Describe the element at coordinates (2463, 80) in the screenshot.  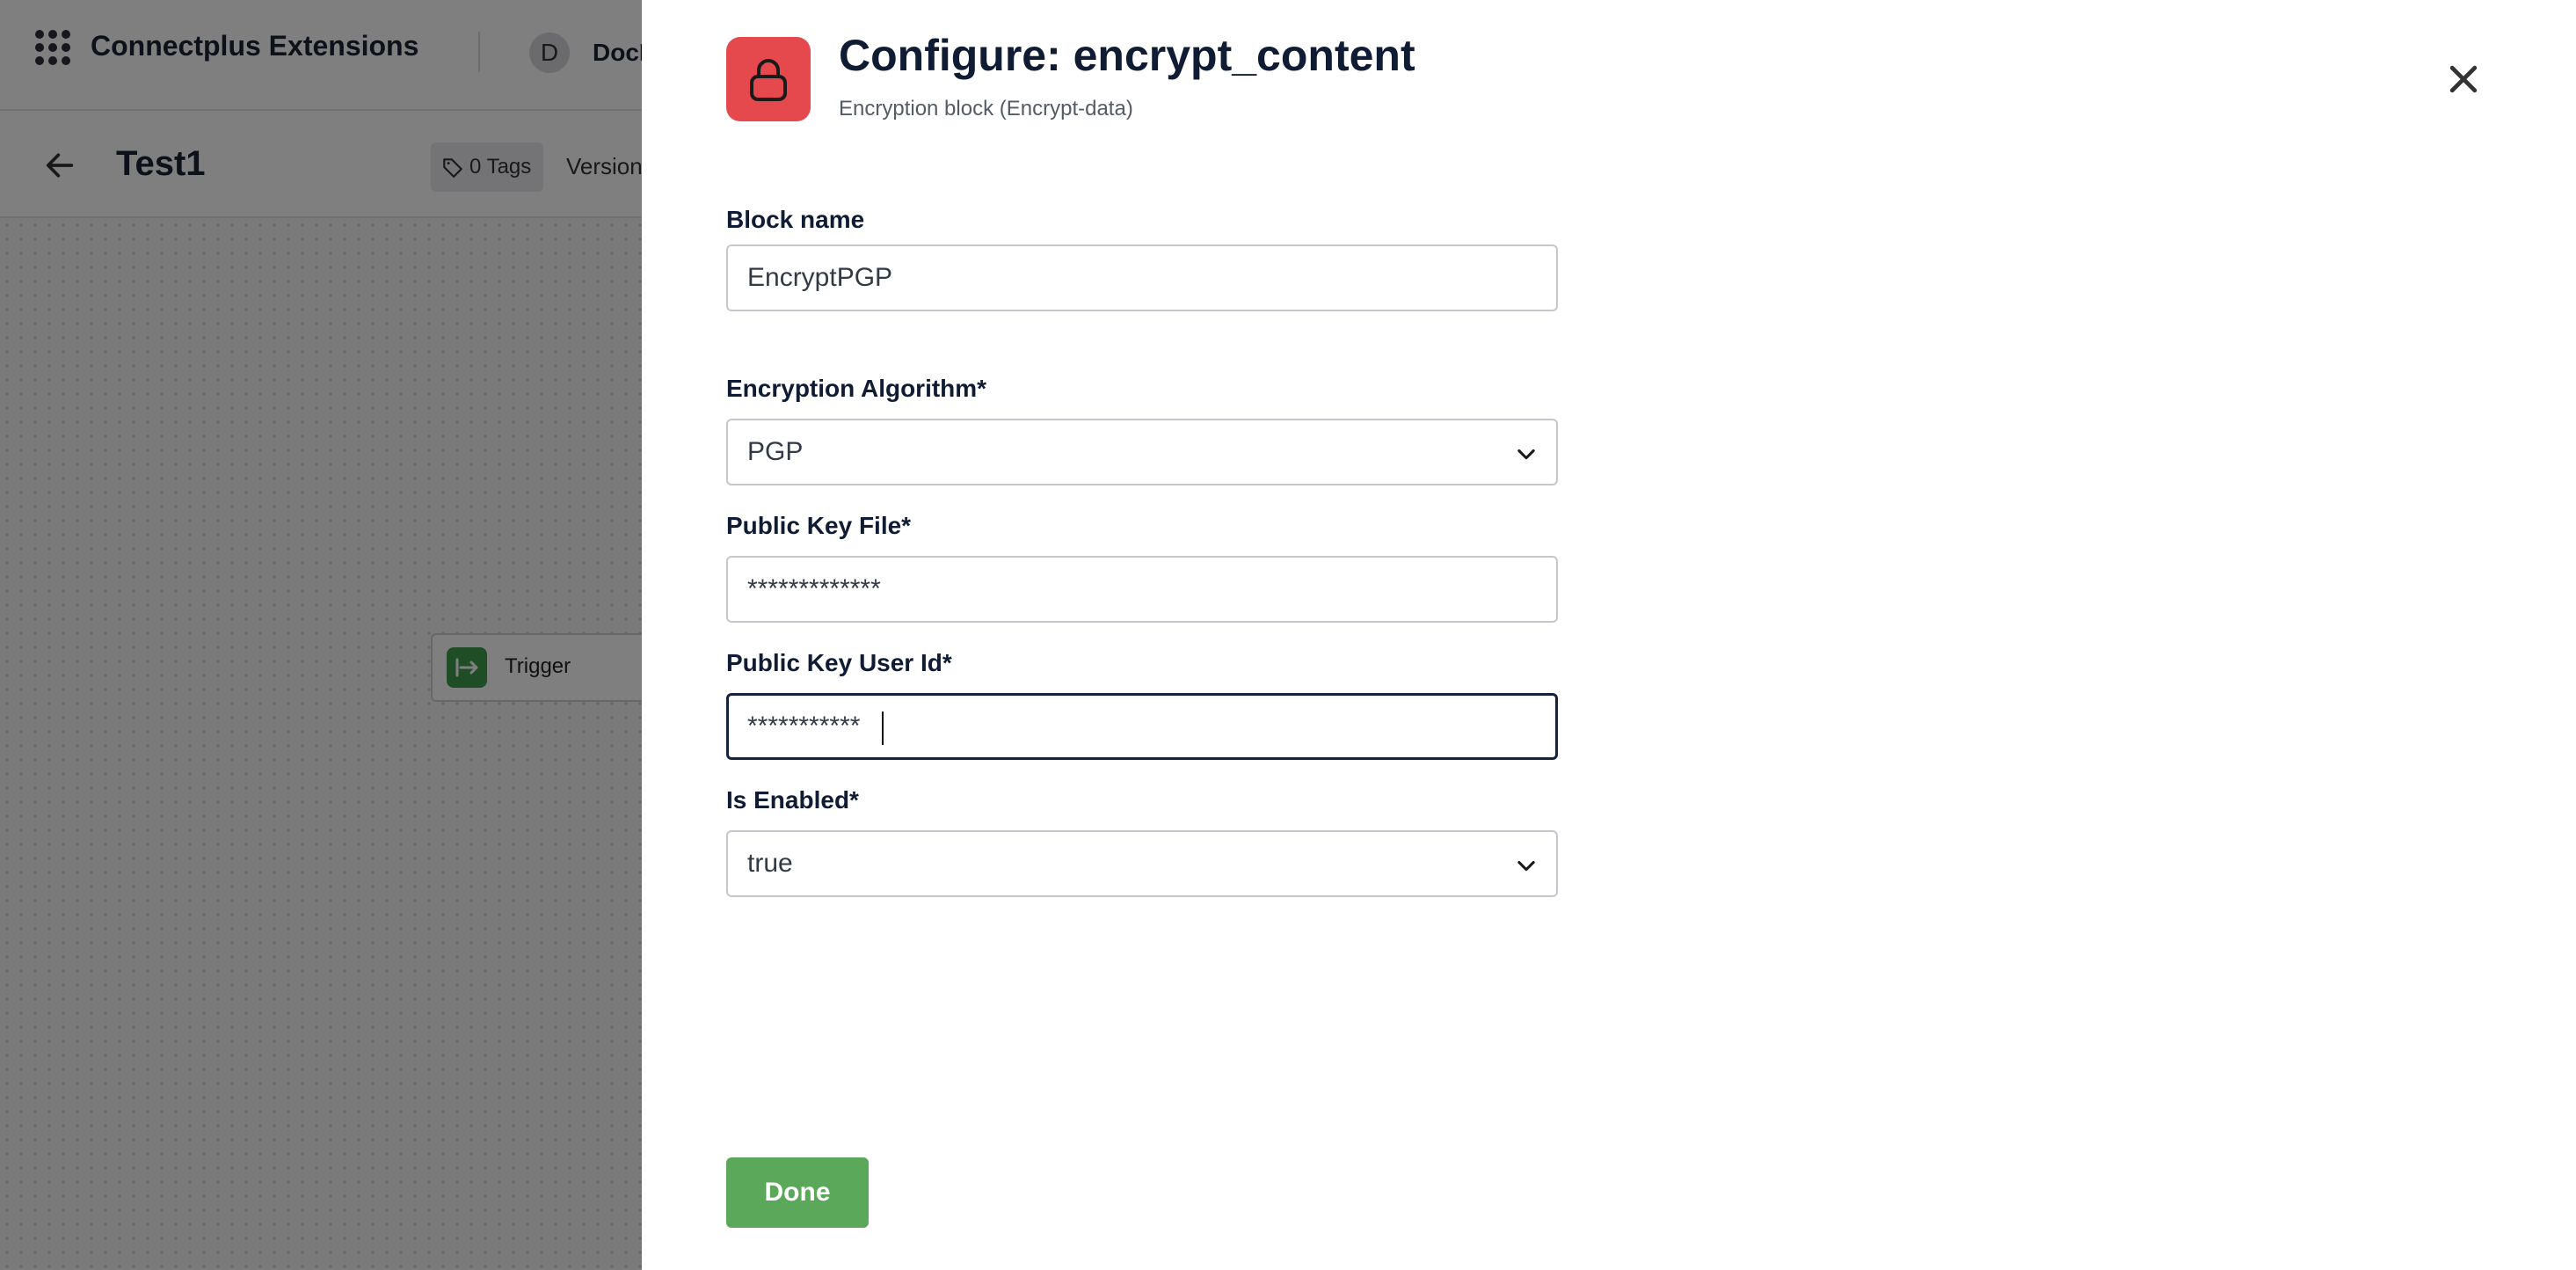
I see `close-icon` at that location.